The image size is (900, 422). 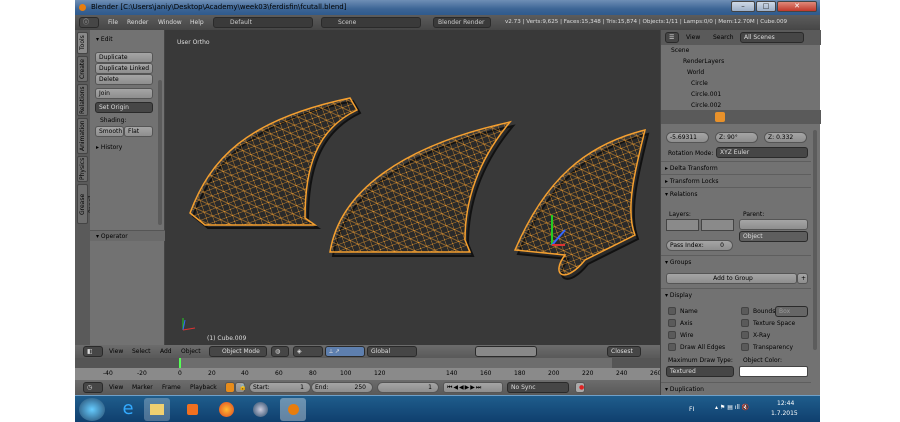 I want to click on wire-checkbox, so click(x=672, y=335).